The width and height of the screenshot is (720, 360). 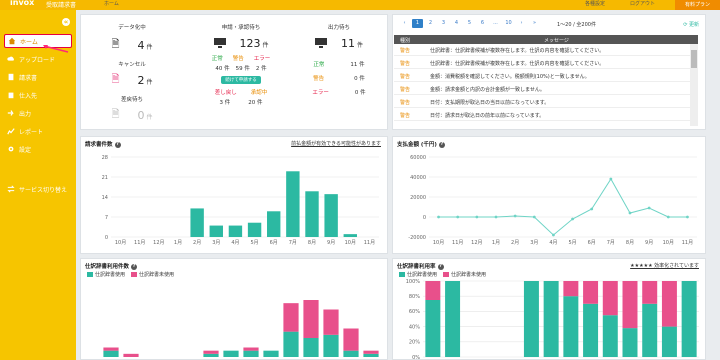 What do you see at coordinates (336, 143) in the screenshot?
I see `prepayment-link: 前払金額が有効できる可能性があります` at bounding box center [336, 143].